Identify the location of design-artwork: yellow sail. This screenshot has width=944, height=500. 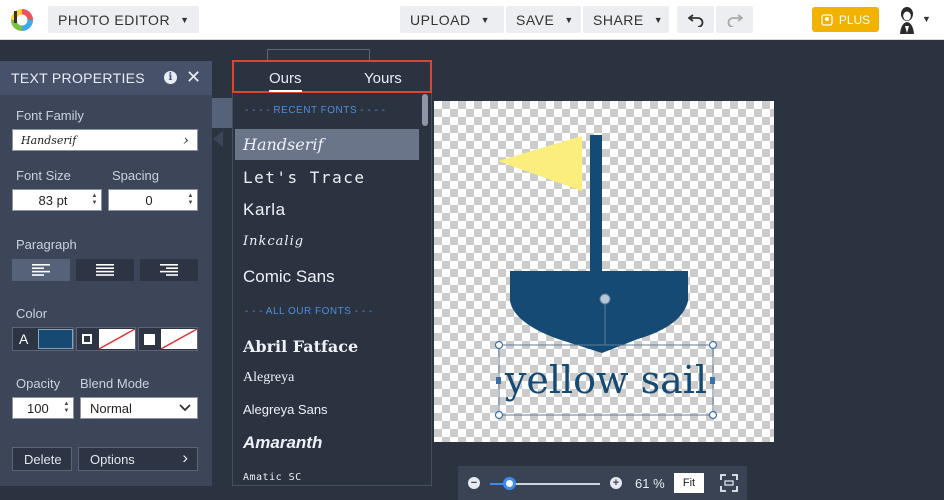
(606, 277).